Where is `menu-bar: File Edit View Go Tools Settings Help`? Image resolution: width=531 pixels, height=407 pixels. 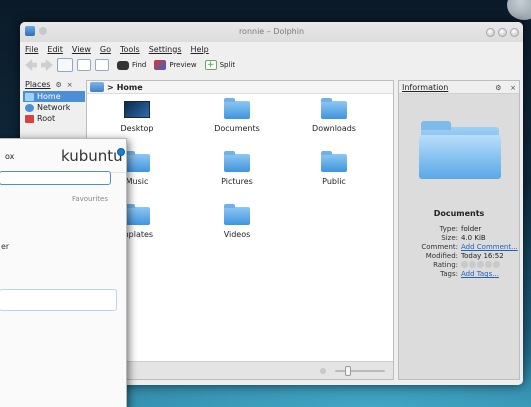
menu-bar: File Edit View Go Tools Settings Help is located at coordinates (271, 49).